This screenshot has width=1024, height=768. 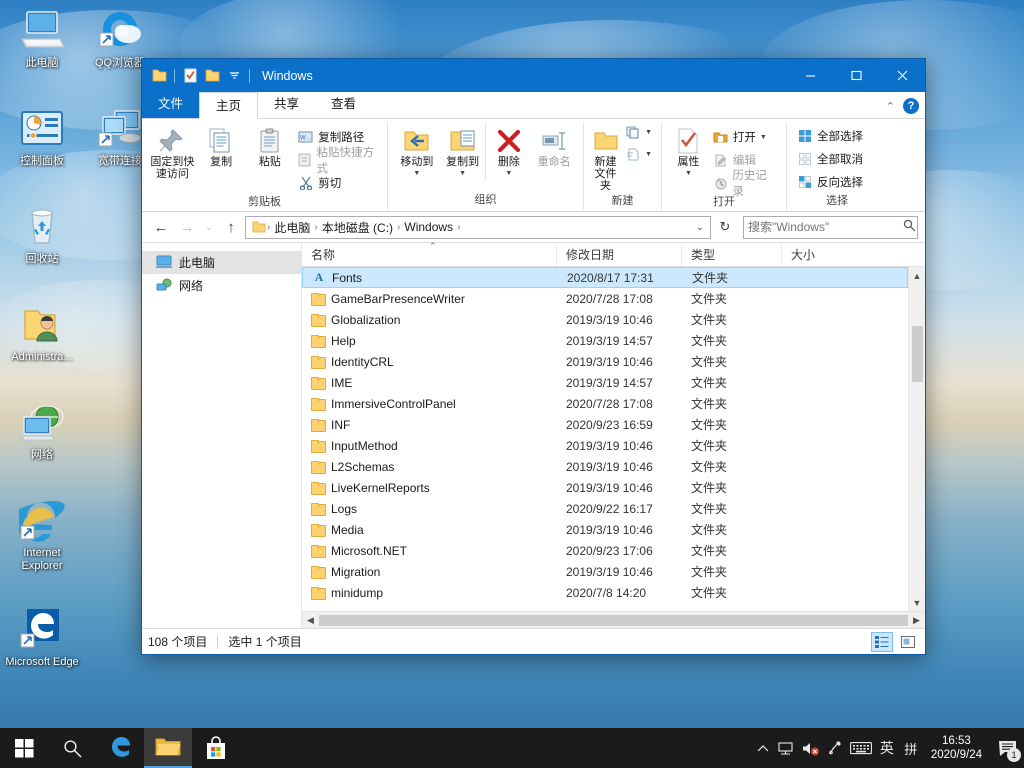 What do you see at coordinates (917, 275) in the screenshot?
I see `scroll-up-button: ▲` at bounding box center [917, 275].